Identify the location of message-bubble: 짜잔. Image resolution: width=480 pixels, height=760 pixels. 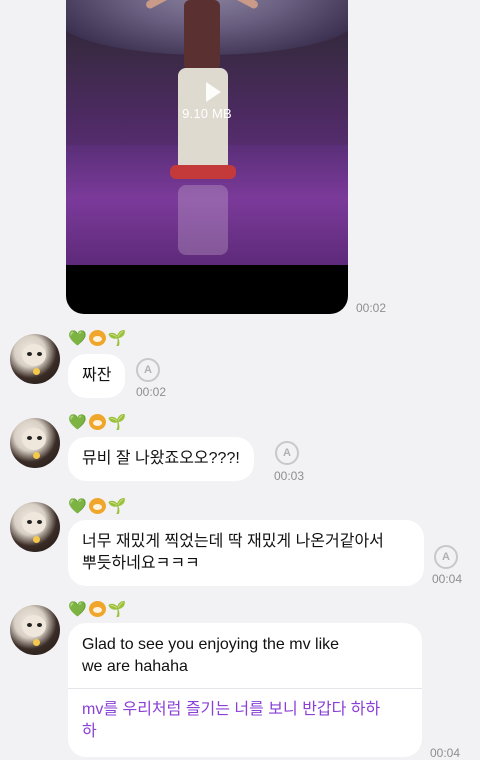
(97, 376).